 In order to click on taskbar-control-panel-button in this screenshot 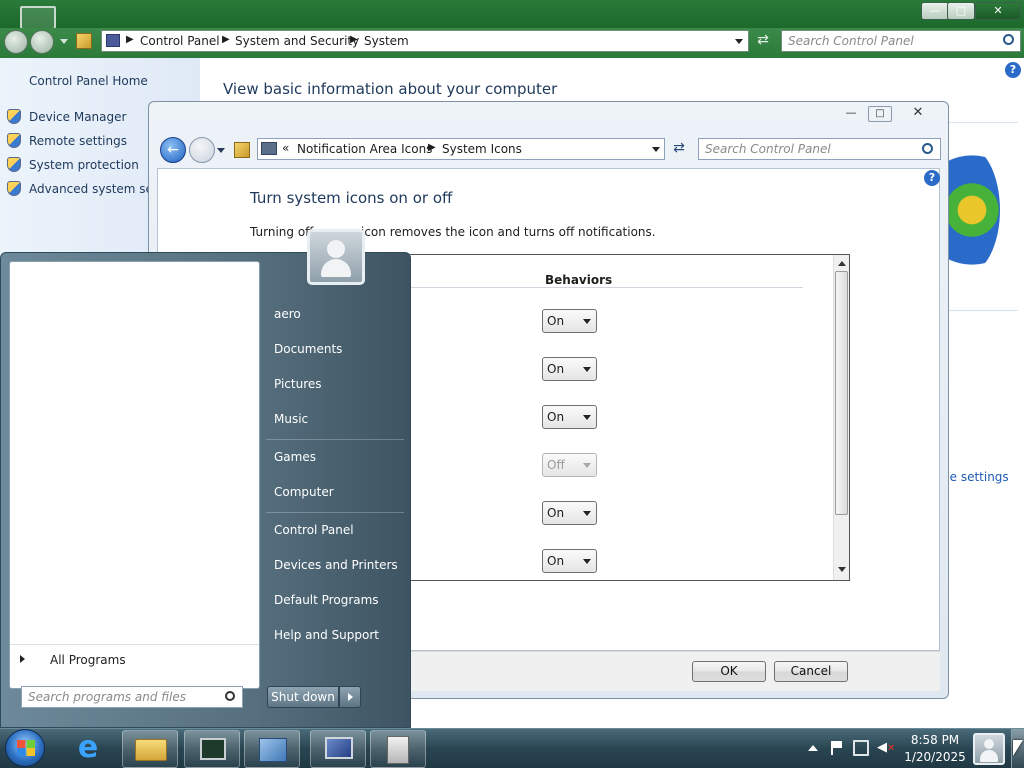, I will do `click(272, 749)`.